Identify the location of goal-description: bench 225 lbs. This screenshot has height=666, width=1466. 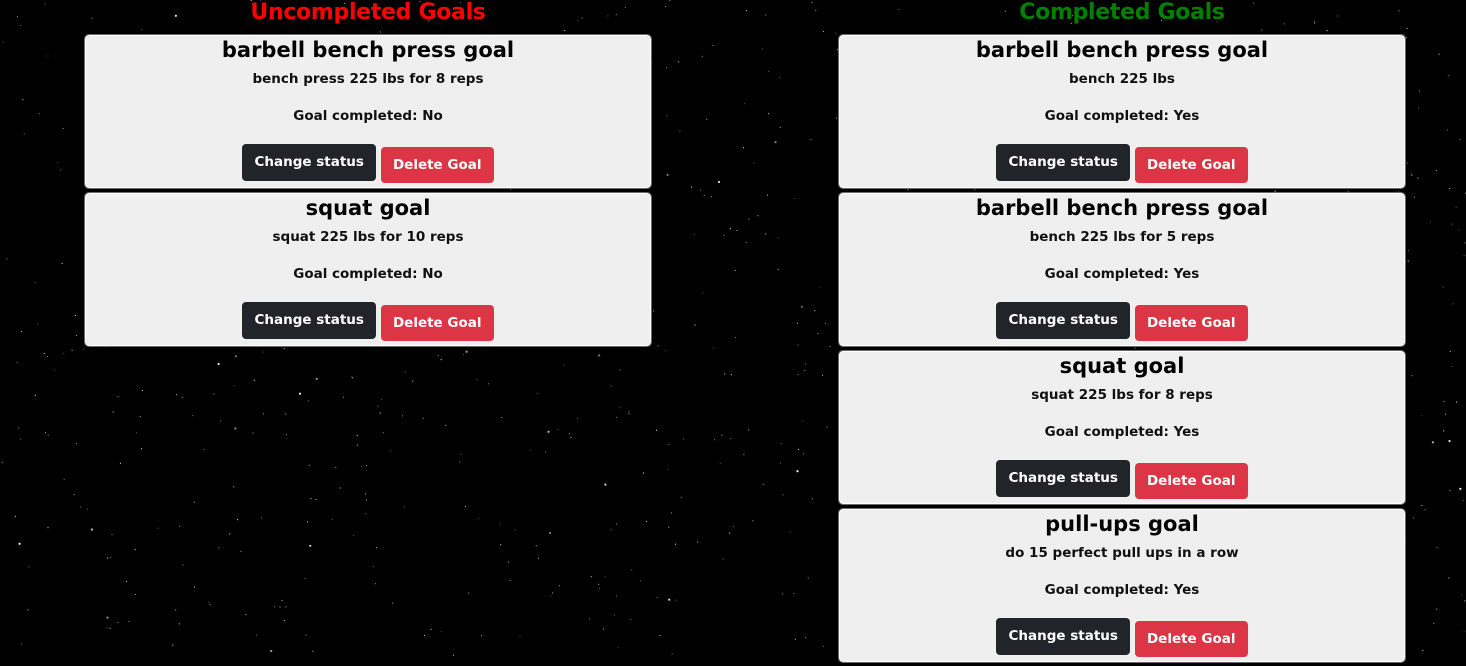
(1122, 79).